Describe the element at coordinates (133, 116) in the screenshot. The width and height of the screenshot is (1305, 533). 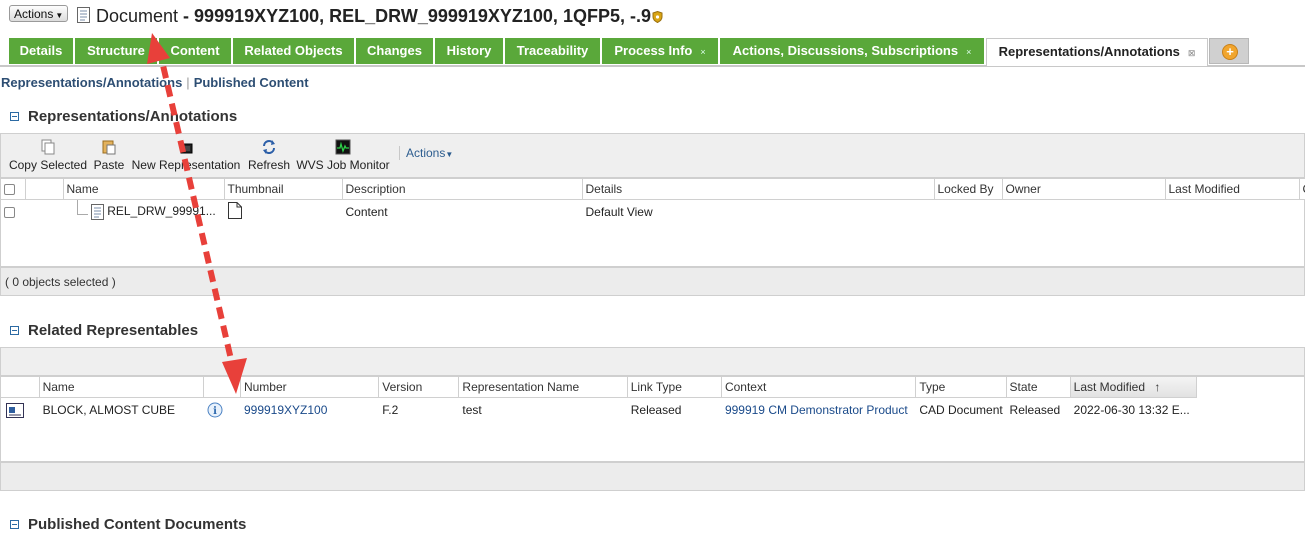
I see `section-title: Representations/Annotations` at that location.